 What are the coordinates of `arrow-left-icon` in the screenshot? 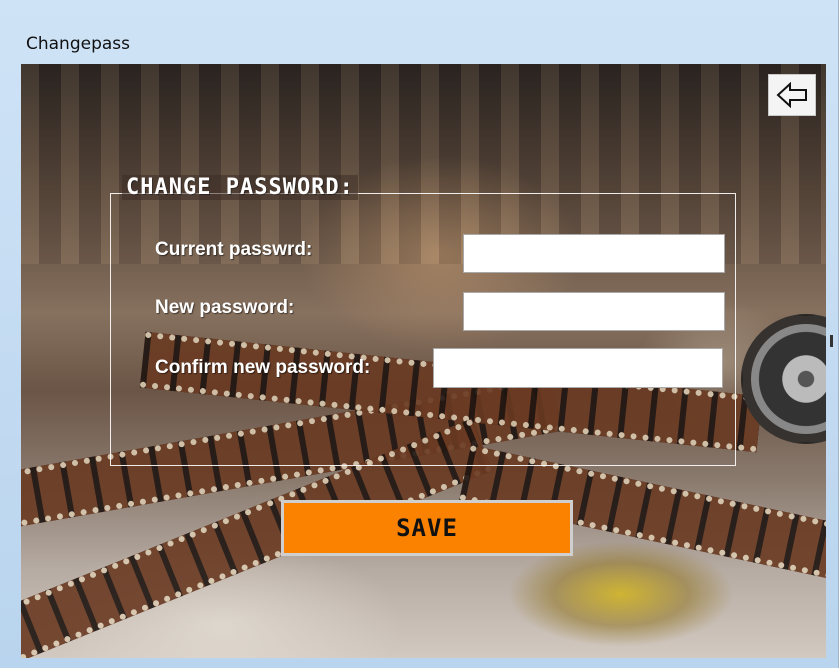 It's located at (791, 95).